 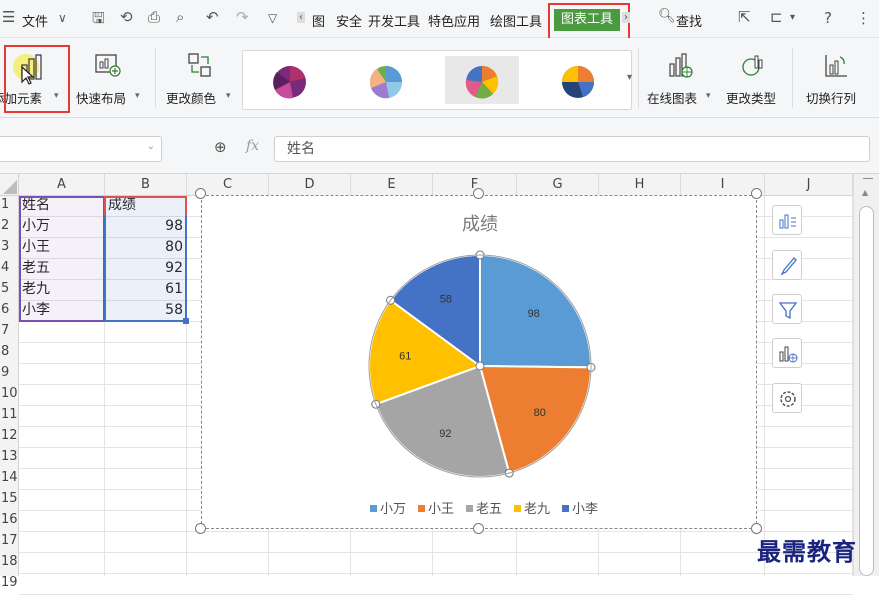 I want to click on column-header-b: B, so click(x=146, y=185).